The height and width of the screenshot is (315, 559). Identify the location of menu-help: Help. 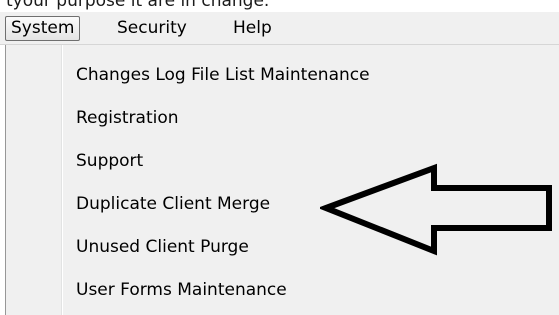
(252, 28).